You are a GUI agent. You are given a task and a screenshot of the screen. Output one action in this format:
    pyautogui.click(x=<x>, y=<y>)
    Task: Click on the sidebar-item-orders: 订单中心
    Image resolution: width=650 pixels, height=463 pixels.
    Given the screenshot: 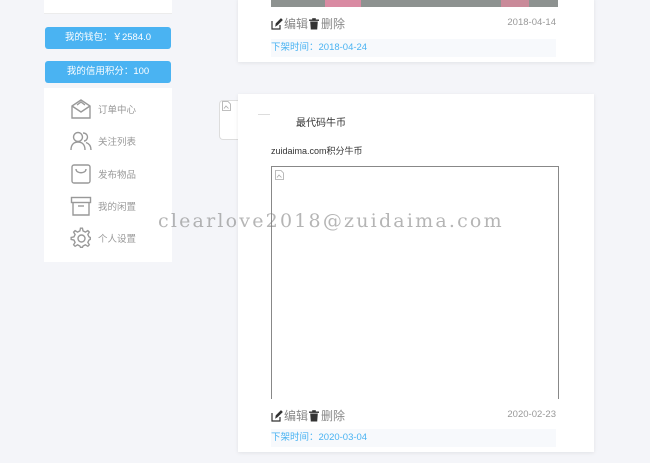 What is the action you would take?
    pyautogui.click(x=120, y=109)
    